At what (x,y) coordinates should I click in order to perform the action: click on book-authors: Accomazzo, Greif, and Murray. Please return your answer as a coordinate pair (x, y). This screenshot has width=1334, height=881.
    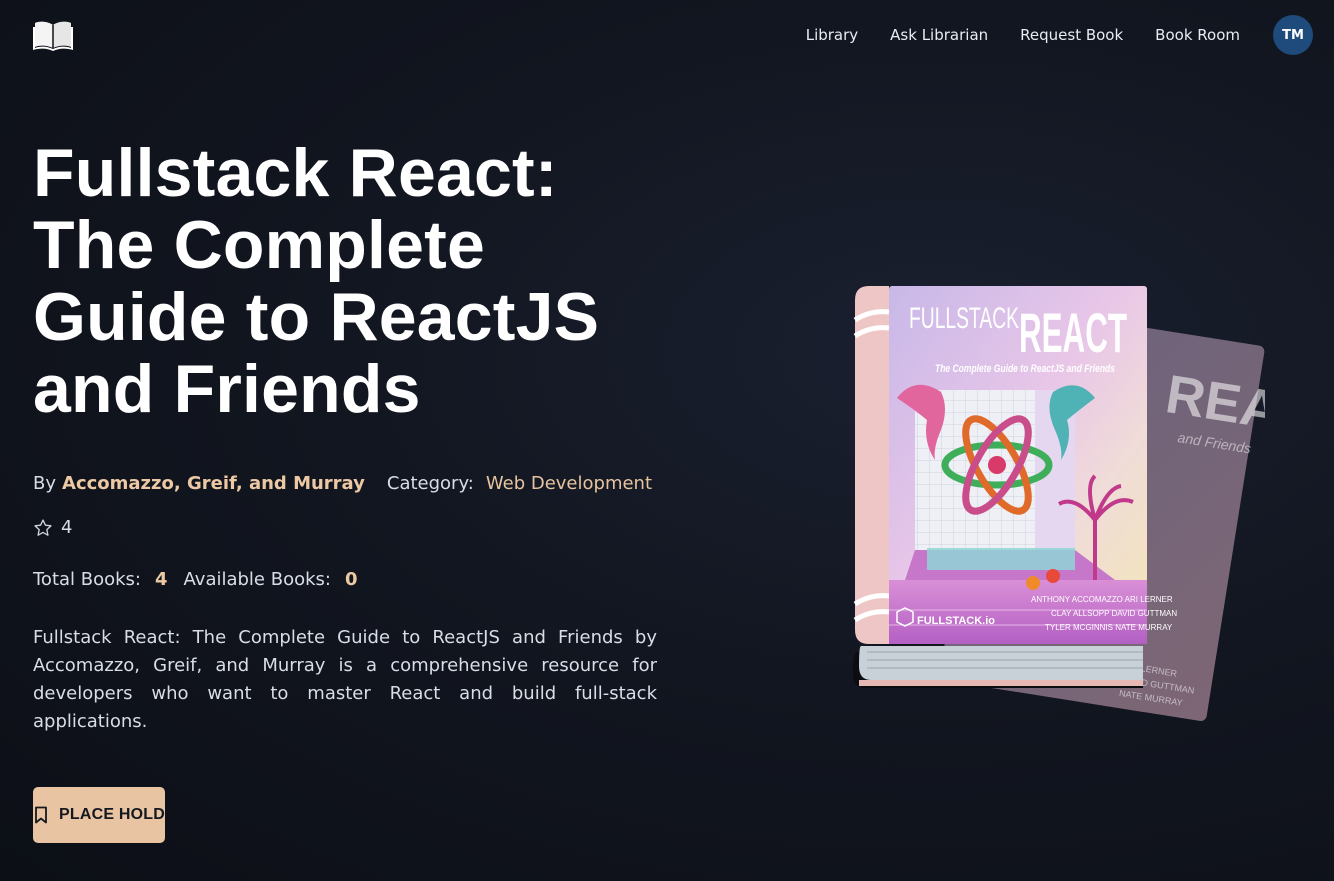
    Looking at the image, I should click on (213, 483).